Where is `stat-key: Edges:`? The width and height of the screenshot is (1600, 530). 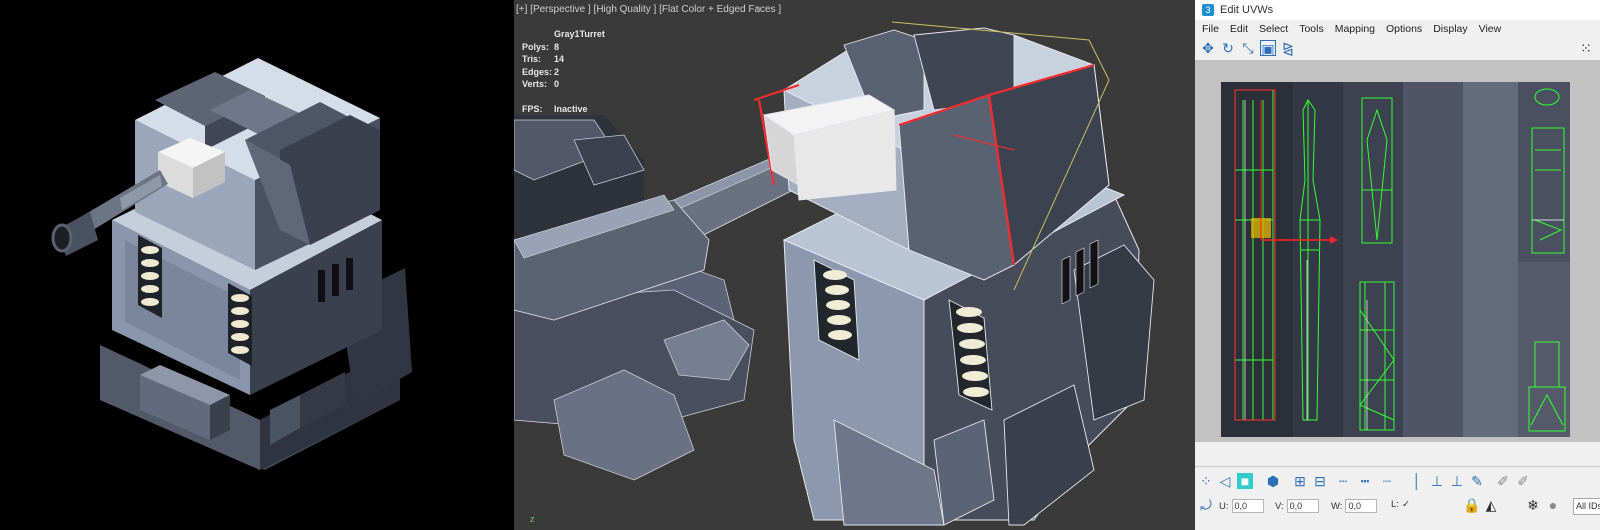
stat-key: Edges: is located at coordinates (537, 71).